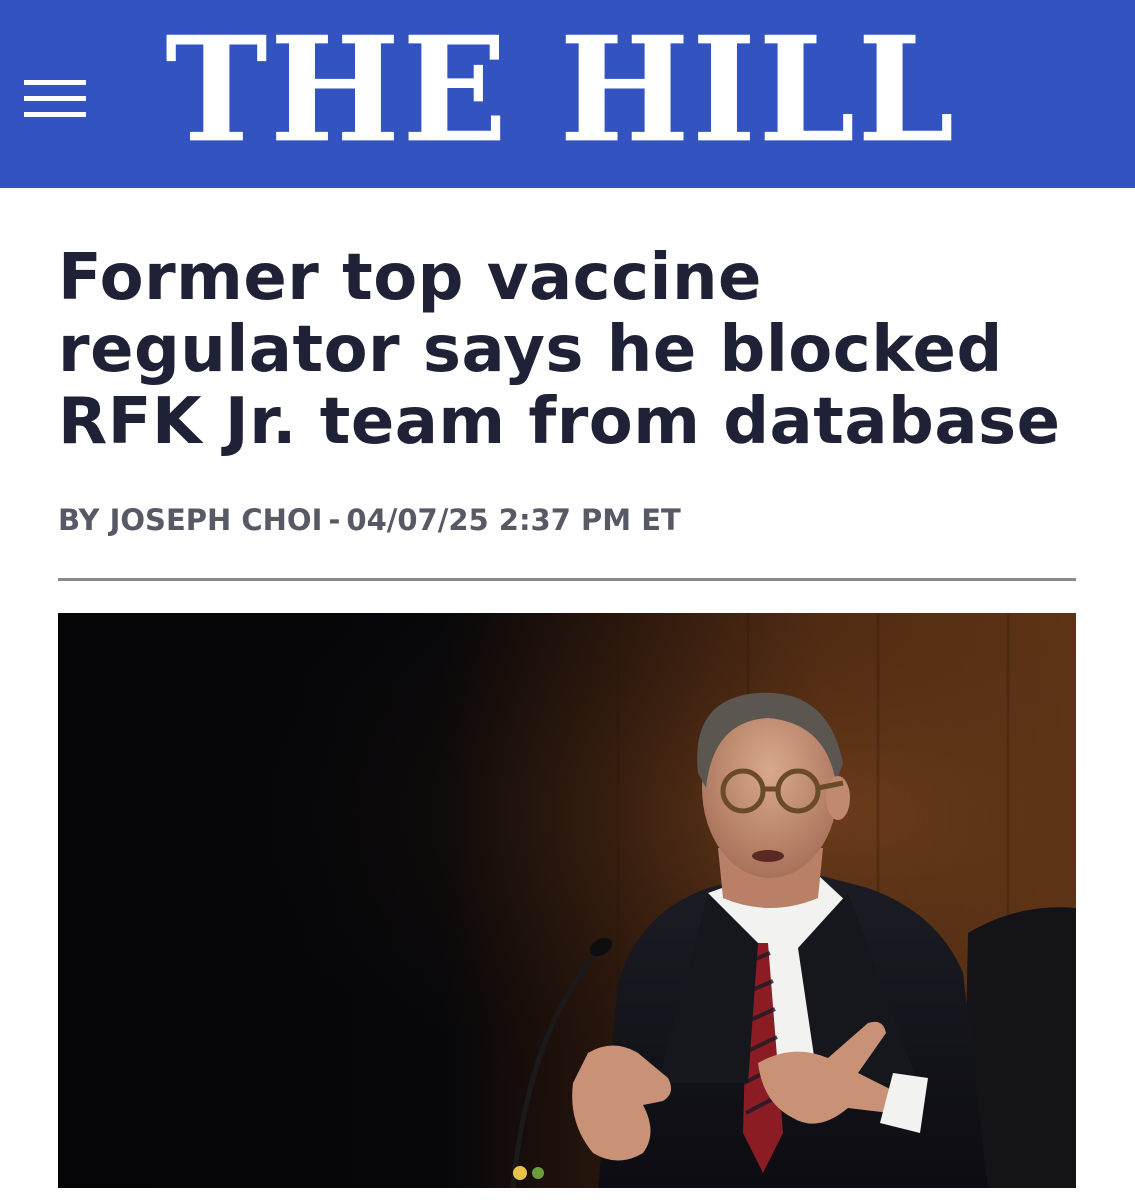 This screenshot has width=1135, height=1200. I want to click on byline-timestamp: 04/07/25 2:37 PM ET, so click(513, 520).